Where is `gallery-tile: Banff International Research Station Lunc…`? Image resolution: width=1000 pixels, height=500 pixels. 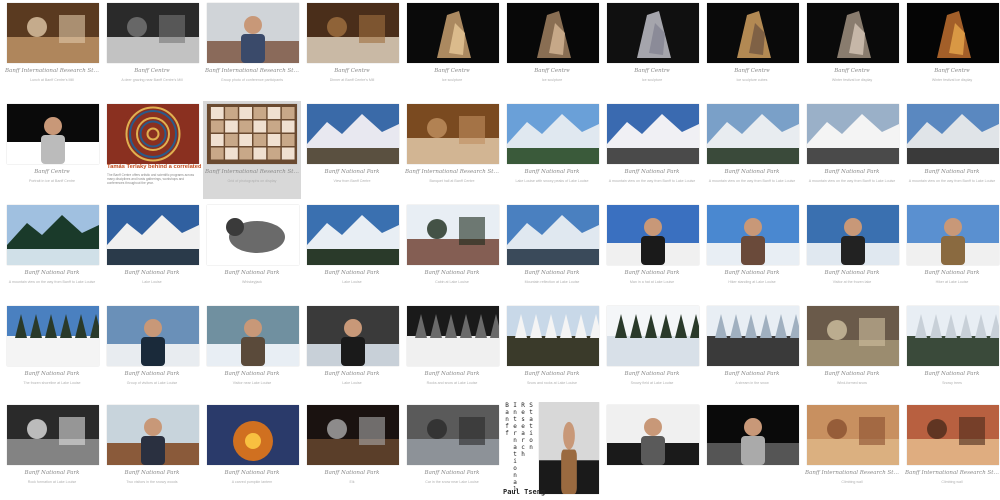 gallery-tile: Banff International Research Station Lunc… is located at coordinates (52, 49).